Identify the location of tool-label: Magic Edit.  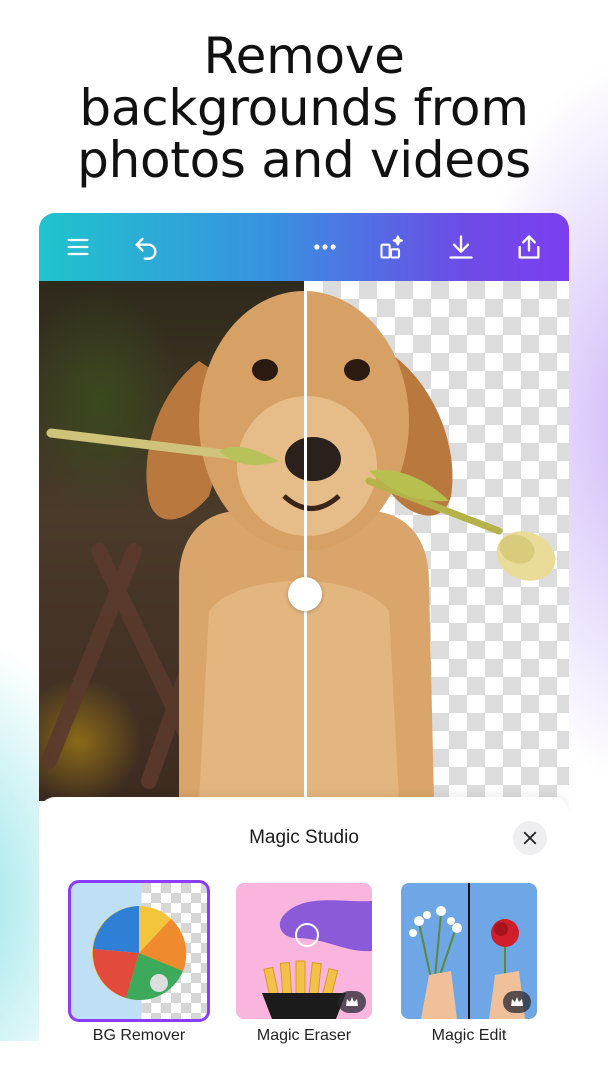
(469, 1035).